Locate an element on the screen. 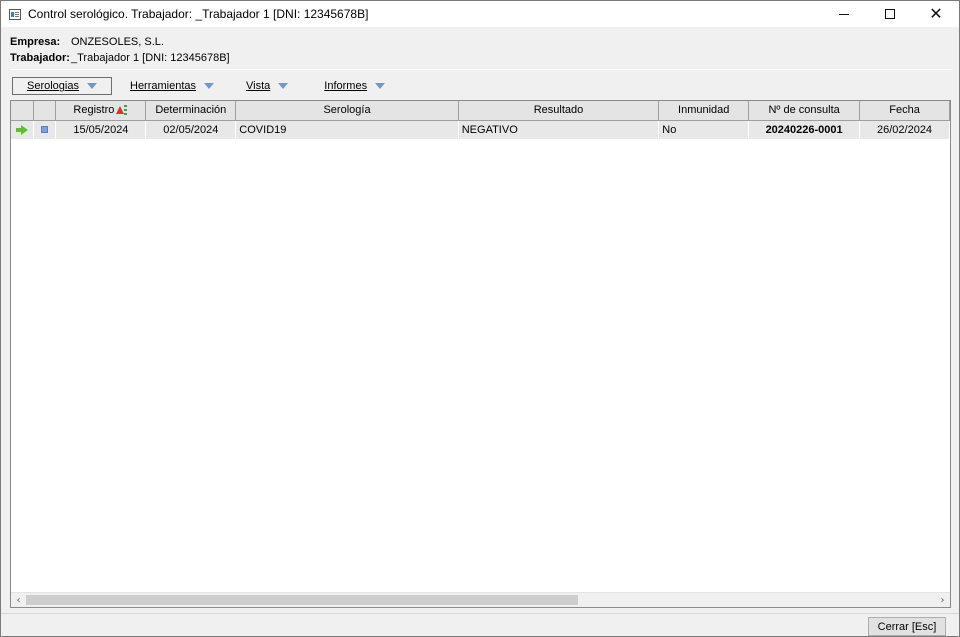 This screenshot has height=637, width=960. minimize-icon is located at coordinates (844, 14).